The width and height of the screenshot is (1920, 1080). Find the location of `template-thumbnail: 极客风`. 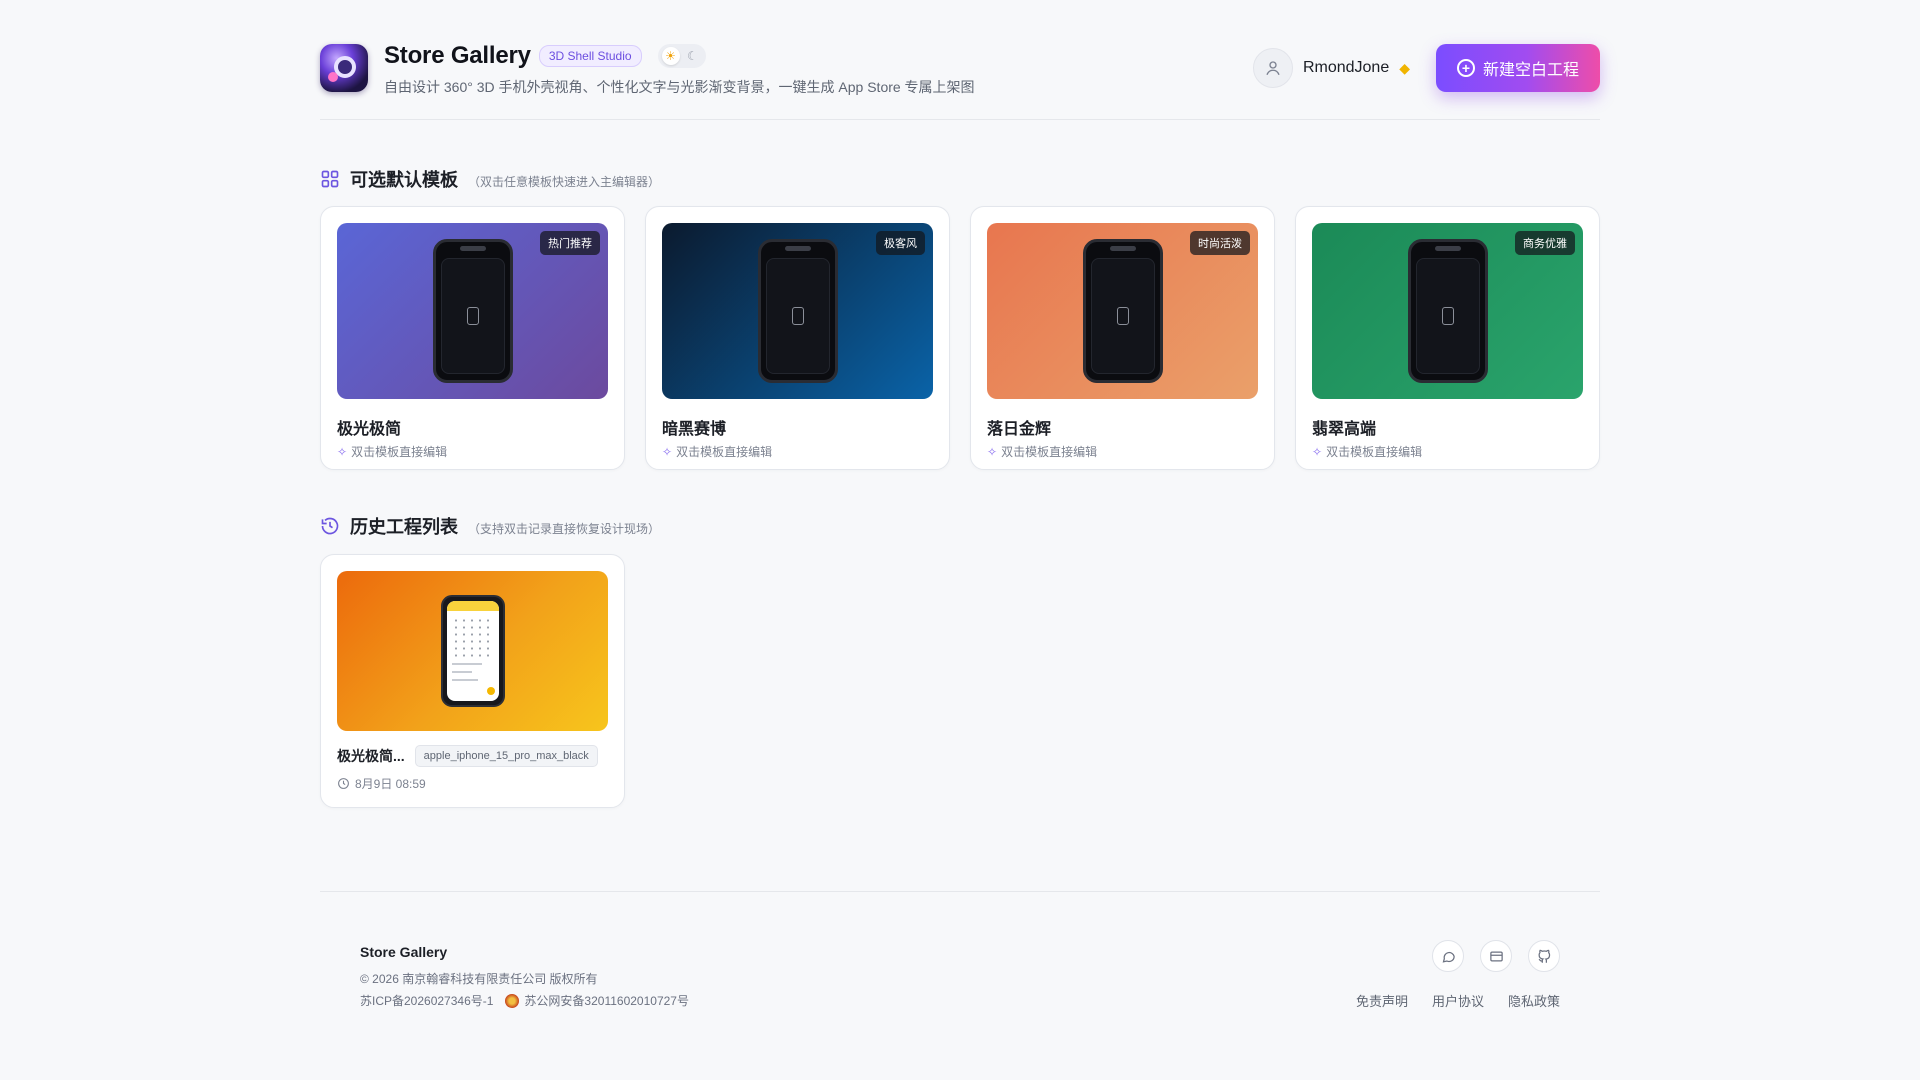

template-thumbnail: 极客风 is located at coordinates (797, 311).